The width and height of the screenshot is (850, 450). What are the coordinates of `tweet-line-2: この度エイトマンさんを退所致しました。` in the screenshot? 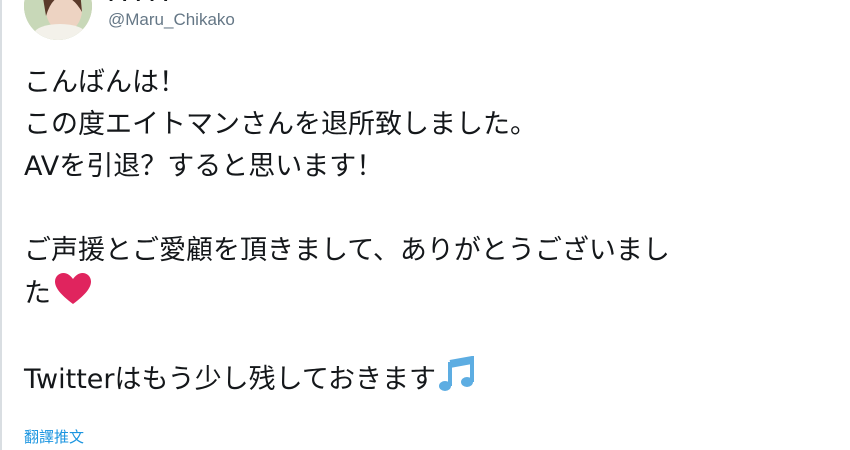 It's located at (280, 124).